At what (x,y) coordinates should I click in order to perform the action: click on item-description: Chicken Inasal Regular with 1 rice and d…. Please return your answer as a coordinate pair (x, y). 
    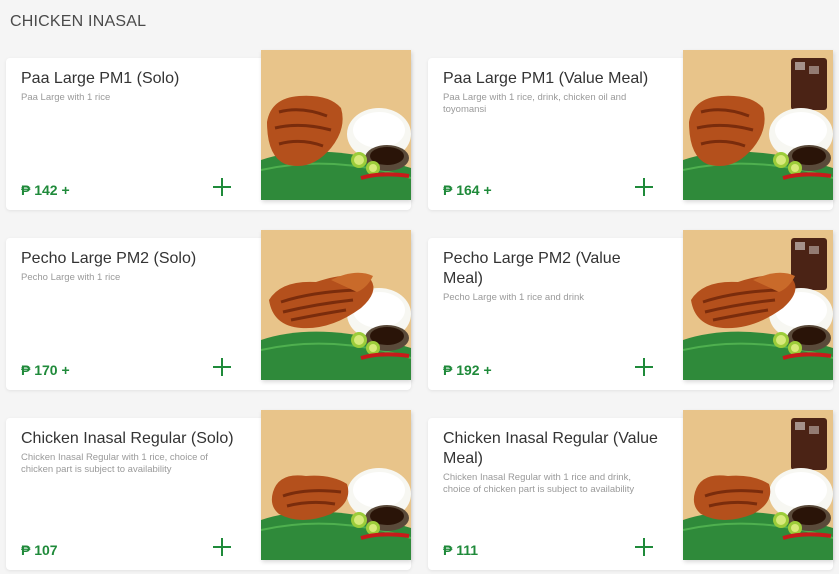
    Looking at the image, I should click on (539, 483).